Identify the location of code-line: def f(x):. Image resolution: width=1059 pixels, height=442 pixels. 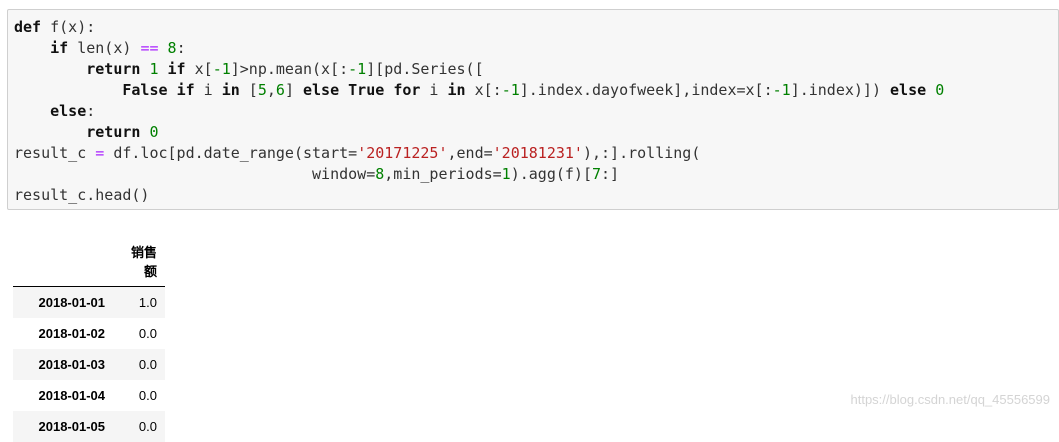
(536, 27).